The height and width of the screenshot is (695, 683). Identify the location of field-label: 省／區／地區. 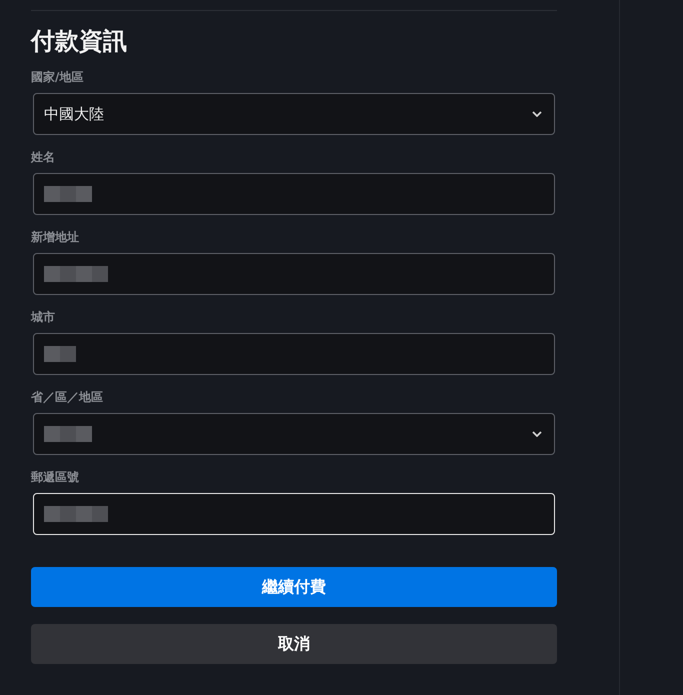
(67, 397).